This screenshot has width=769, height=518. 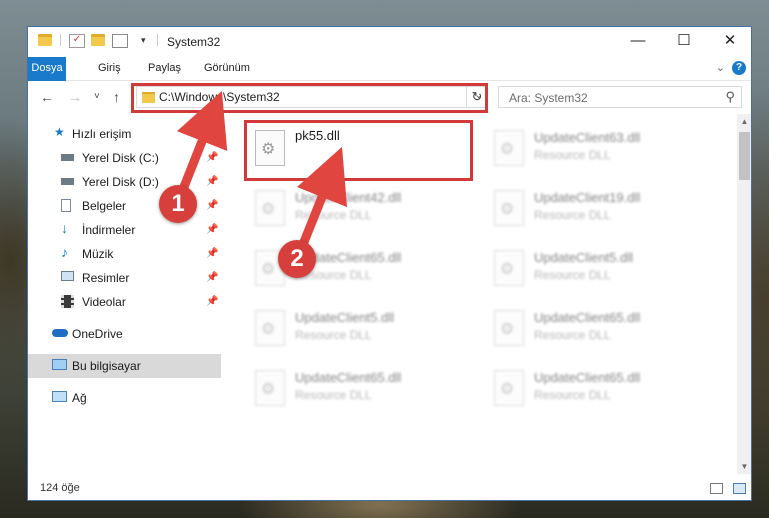 I want to click on step-2-badge: 2, so click(x=297, y=259).